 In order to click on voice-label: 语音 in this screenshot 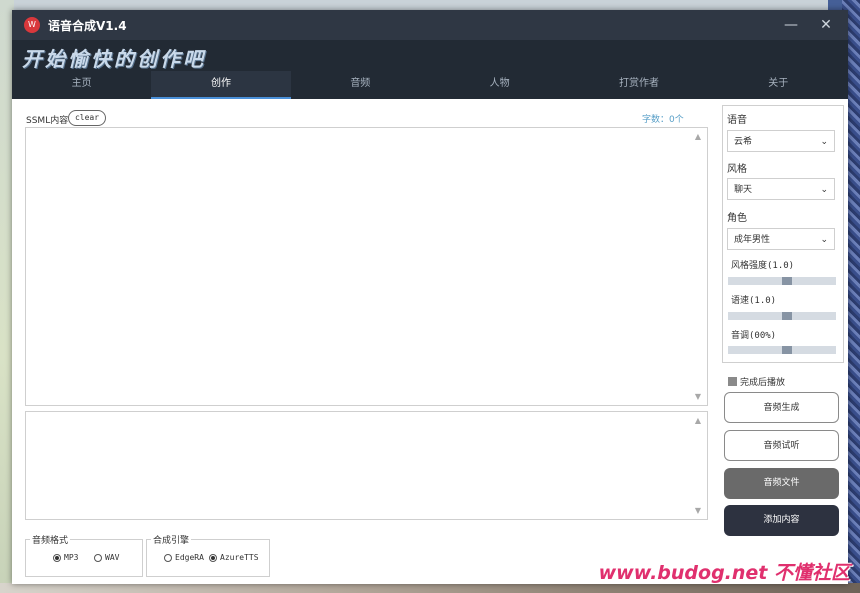, I will do `click(737, 120)`.